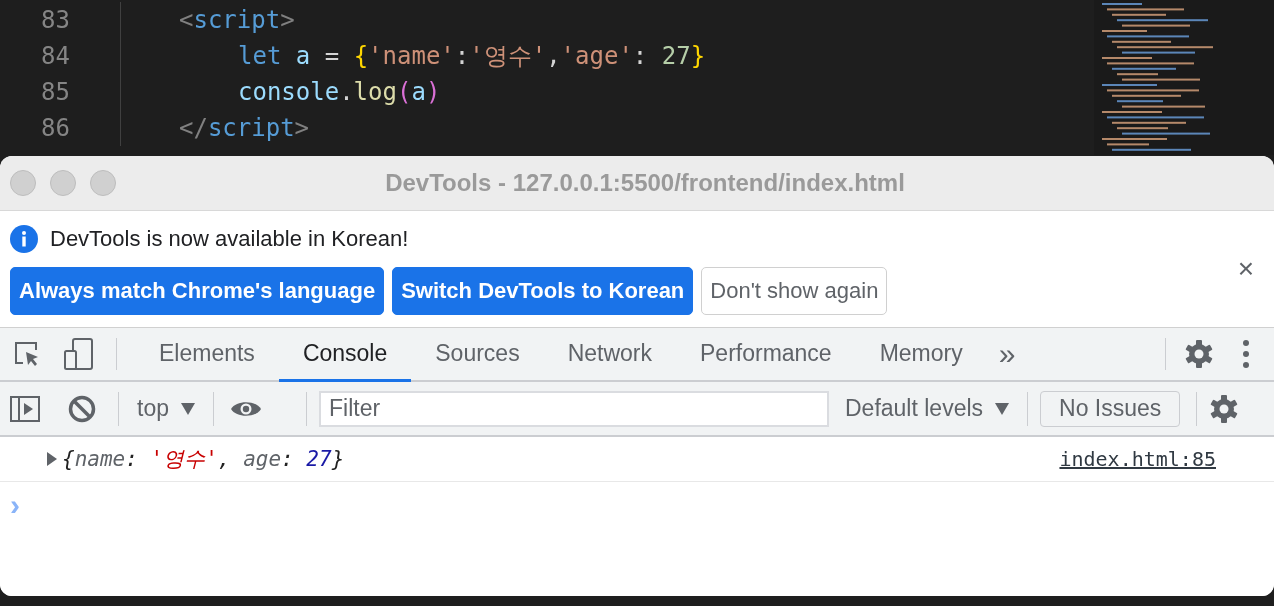 The height and width of the screenshot is (606, 1274). Describe the element at coordinates (166, 408) in the screenshot. I see `context-dropdown: top` at that location.